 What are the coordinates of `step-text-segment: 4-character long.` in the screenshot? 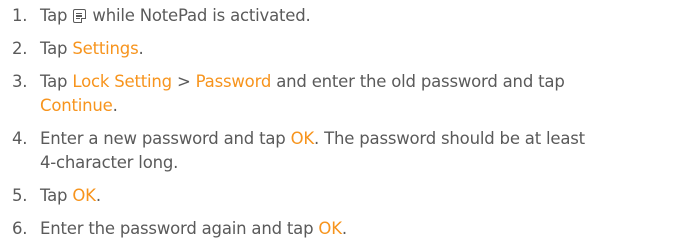 It's located at (109, 162).